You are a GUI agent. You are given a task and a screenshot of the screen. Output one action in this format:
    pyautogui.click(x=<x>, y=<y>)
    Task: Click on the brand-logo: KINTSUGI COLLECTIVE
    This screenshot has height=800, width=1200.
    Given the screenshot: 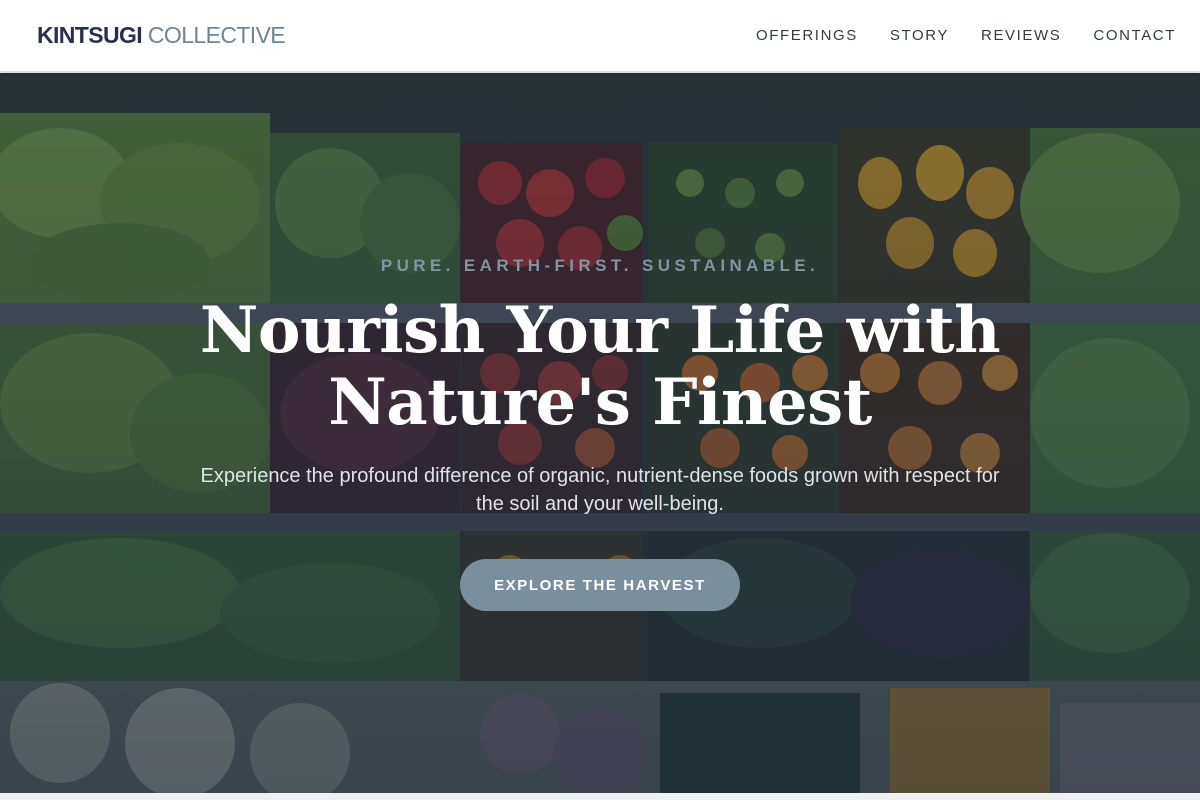 What is the action you would take?
    pyautogui.click(x=161, y=35)
    